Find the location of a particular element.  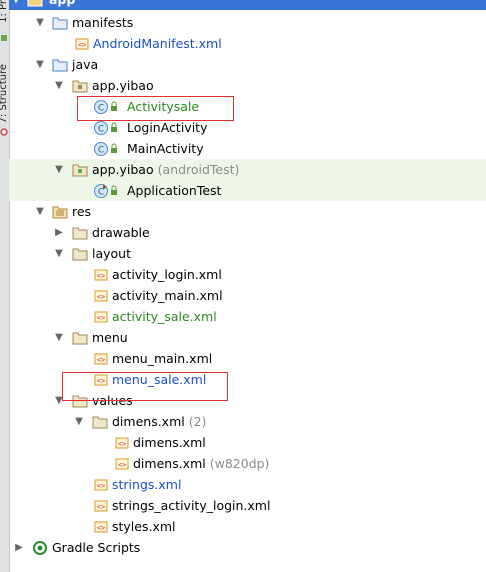

tree-node-androidmanifest: <> AndroidManifest.xml is located at coordinates (247, 43).